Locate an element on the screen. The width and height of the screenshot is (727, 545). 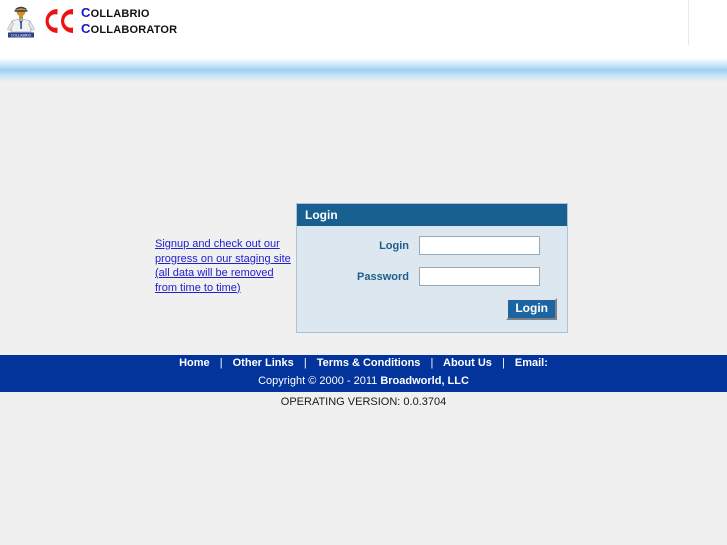
header-vertical-divider is located at coordinates (688, 22).